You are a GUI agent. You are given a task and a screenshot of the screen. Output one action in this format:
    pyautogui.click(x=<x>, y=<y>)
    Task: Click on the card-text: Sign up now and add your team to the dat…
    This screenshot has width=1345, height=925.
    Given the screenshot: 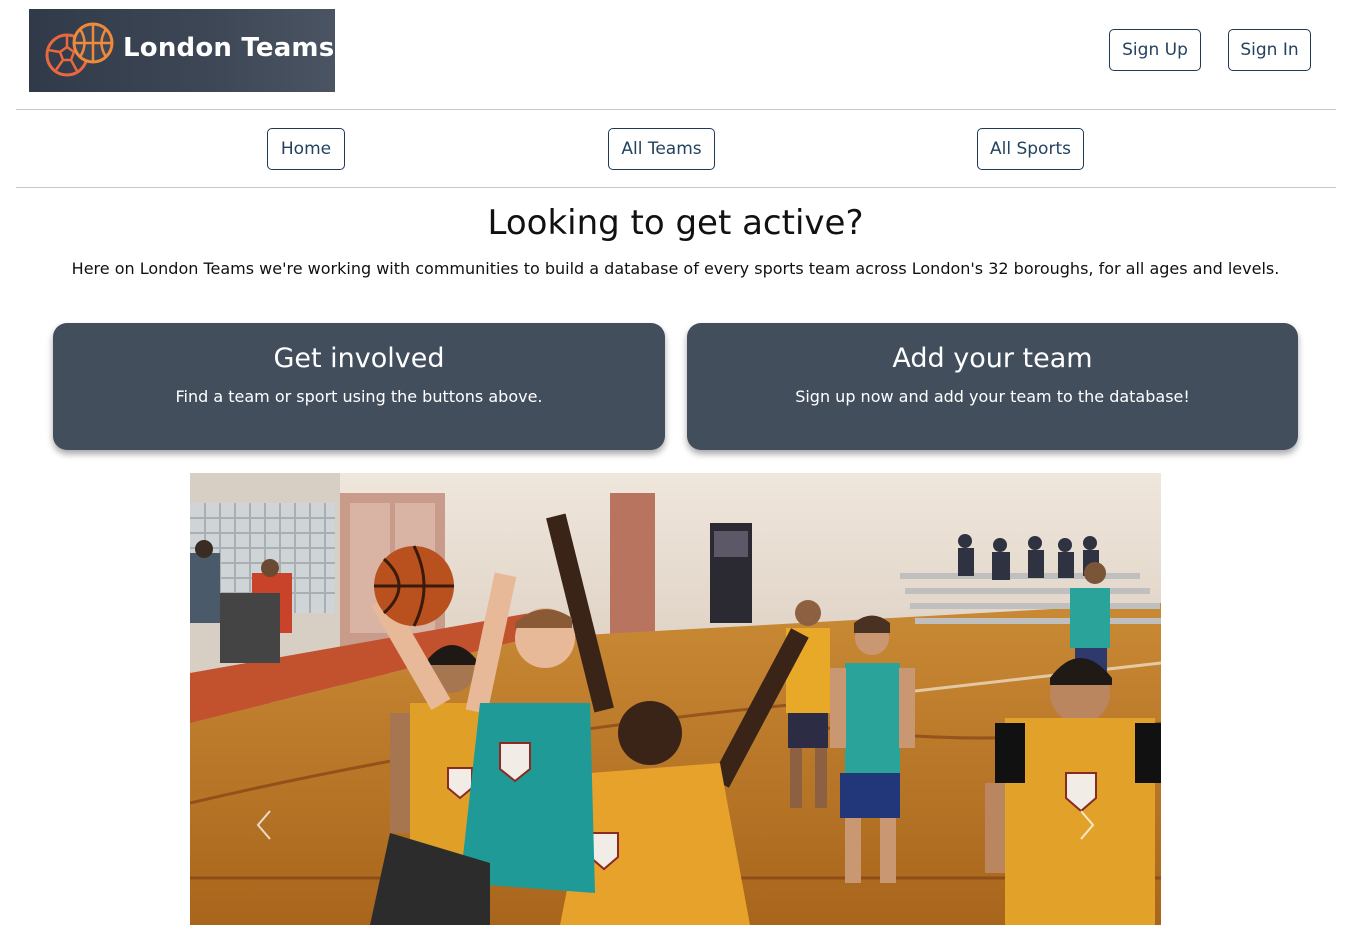 What is the action you would take?
    pyautogui.click(x=992, y=396)
    